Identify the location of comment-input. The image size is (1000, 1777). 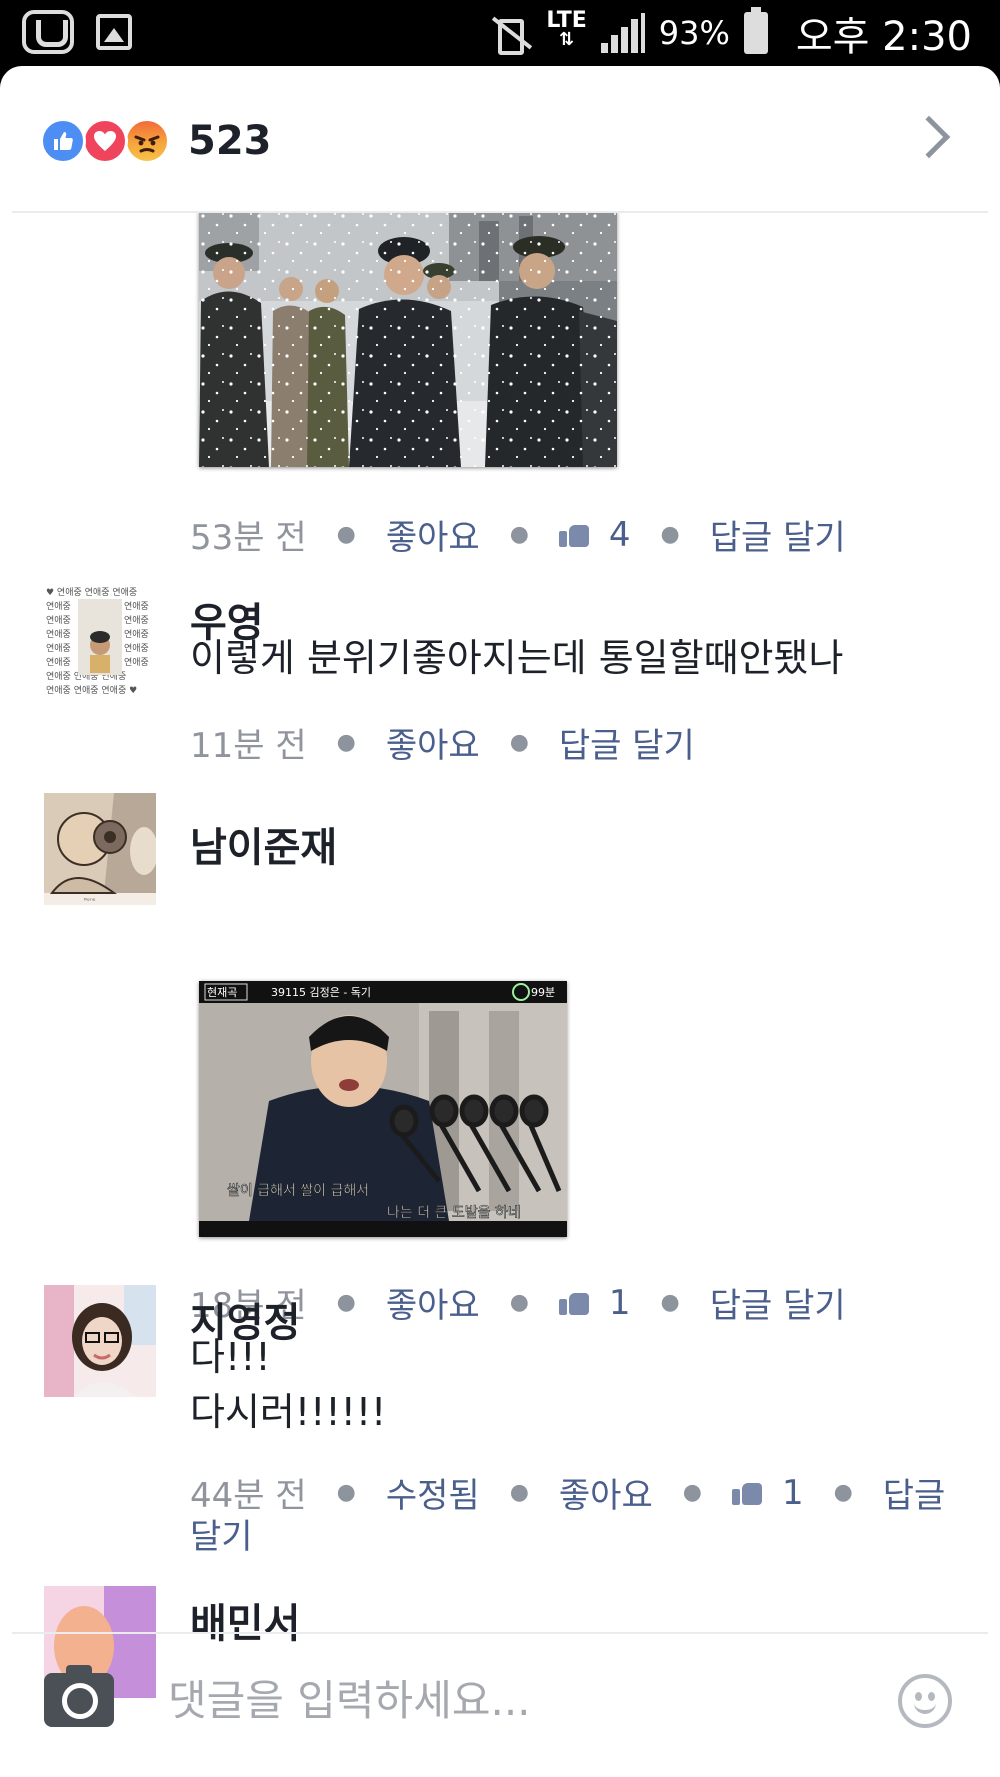
(518, 1700).